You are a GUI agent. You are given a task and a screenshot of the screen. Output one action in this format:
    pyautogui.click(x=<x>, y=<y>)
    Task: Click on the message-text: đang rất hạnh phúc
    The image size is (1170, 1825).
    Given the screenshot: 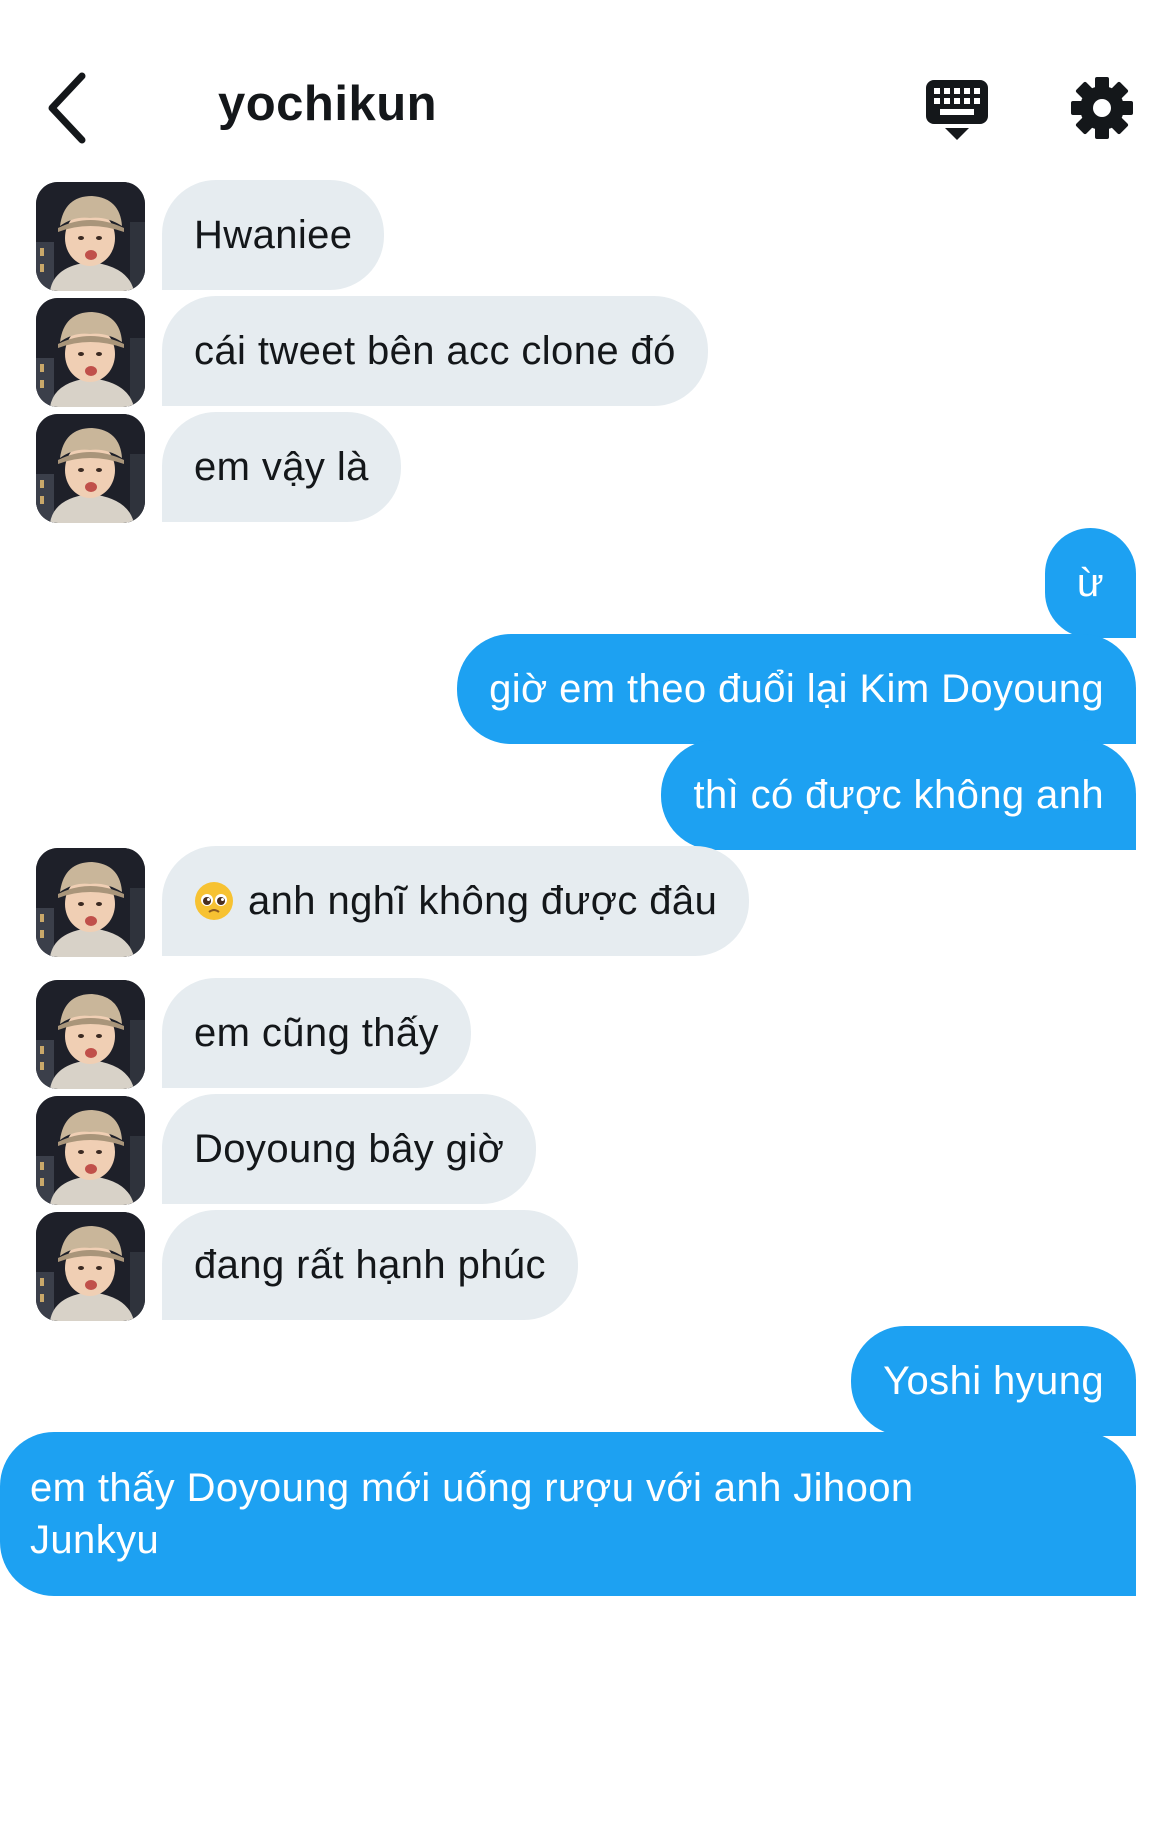 What is the action you would take?
    pyautogui.click(x=370, y=1265)
    